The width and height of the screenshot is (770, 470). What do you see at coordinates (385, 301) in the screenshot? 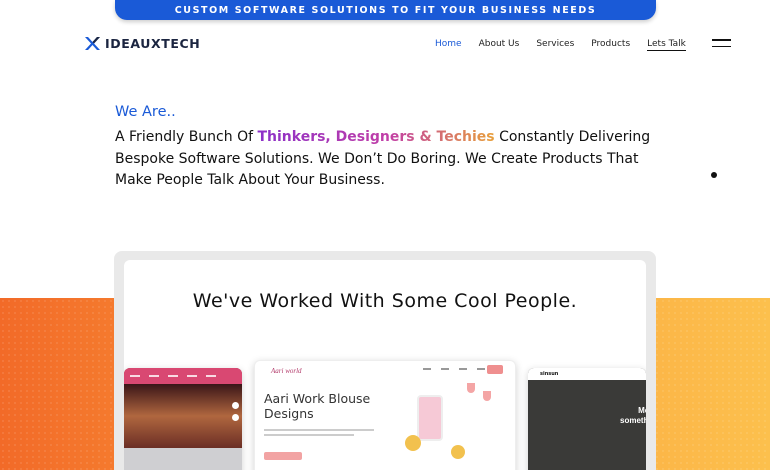
I see `clients-title: We've Worked With Some Cool People.` at bounding box center [385, 301].